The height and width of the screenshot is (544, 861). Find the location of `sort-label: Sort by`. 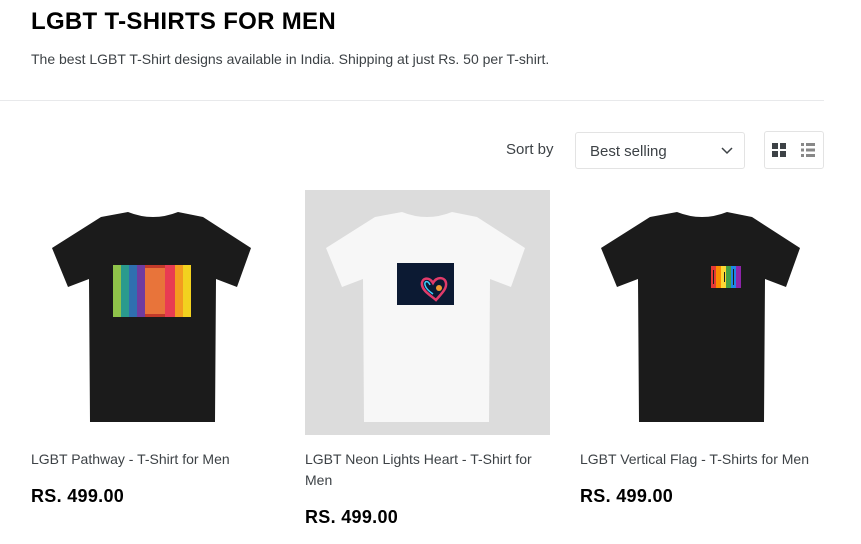

sort-label: Sort by is located at coordinates (530, 149).